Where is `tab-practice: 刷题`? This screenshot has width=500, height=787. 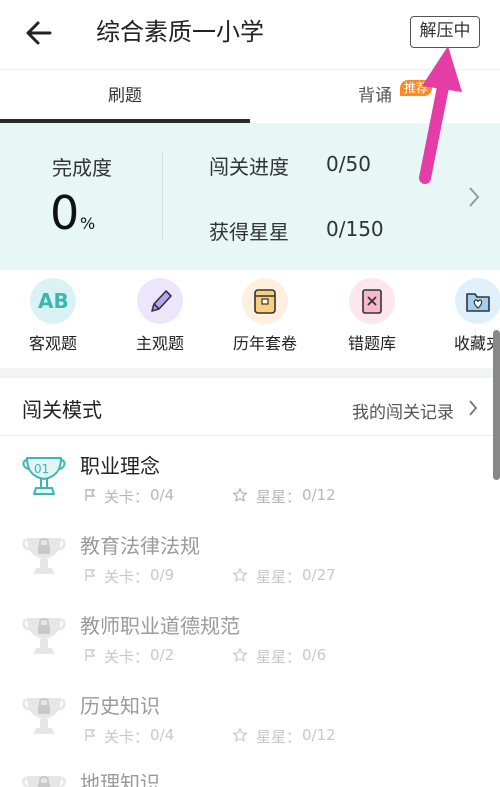
tab-practice: 刷题 is located at coordinates (125, 96).